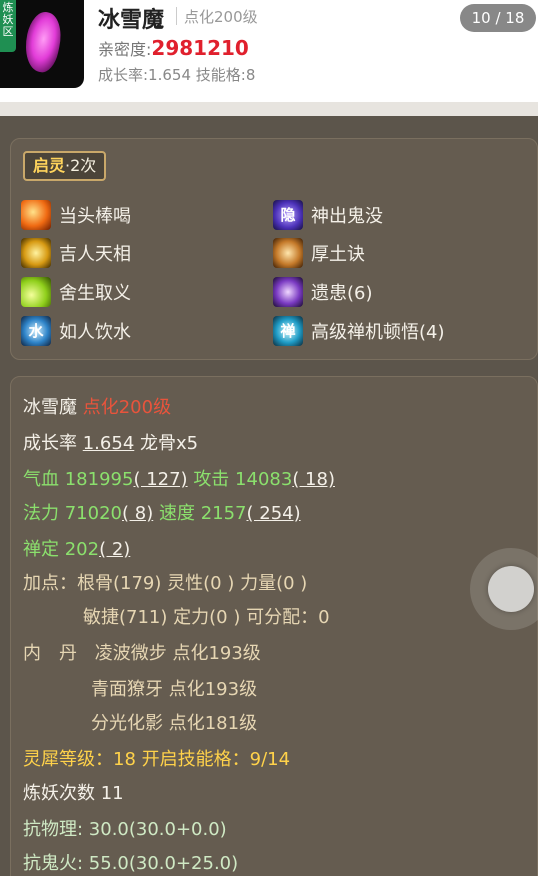  I want to click on skill-label: 厚土诀, so click(338, 254).